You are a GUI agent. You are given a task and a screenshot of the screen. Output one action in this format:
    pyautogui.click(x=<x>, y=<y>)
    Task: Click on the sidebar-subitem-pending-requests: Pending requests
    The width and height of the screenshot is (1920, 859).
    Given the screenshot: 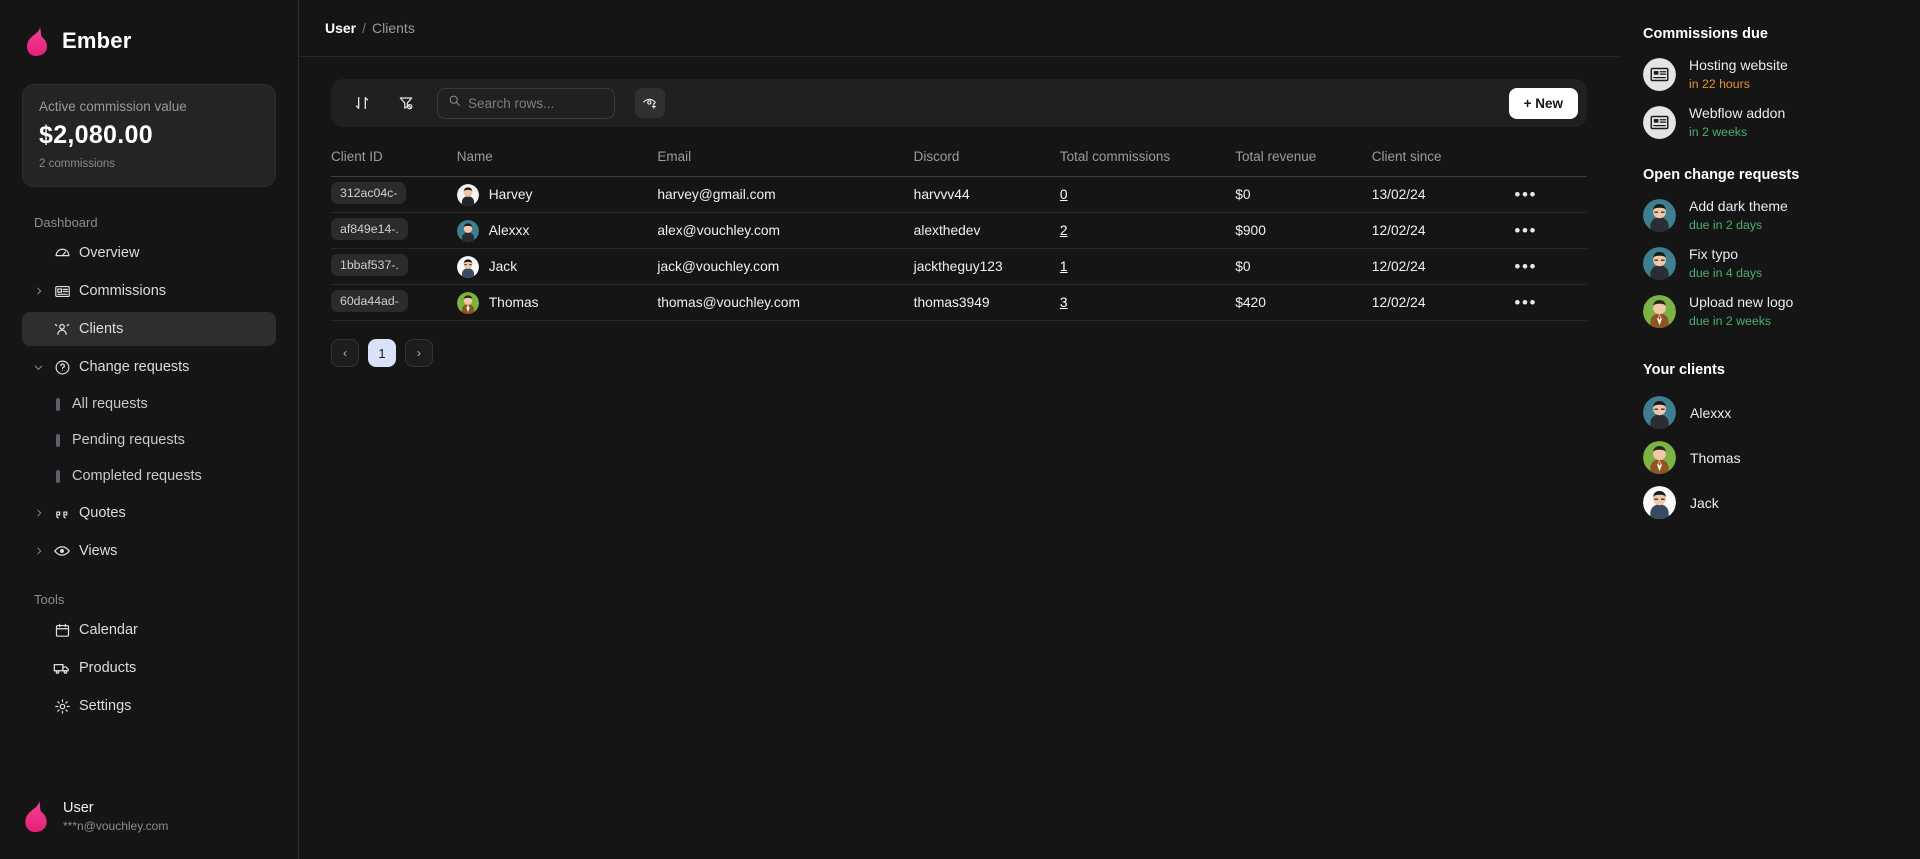 What is the action you would take?
    pyautogui.click(x=149, y=440)
    